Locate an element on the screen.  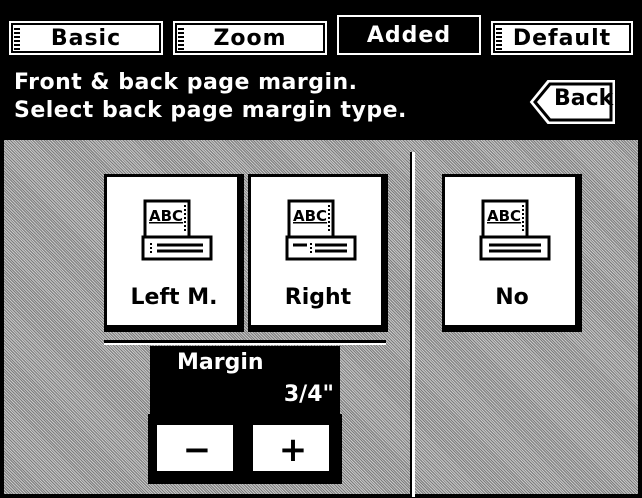
left-margin-label: Left M. is located at coordinates (174, 297).